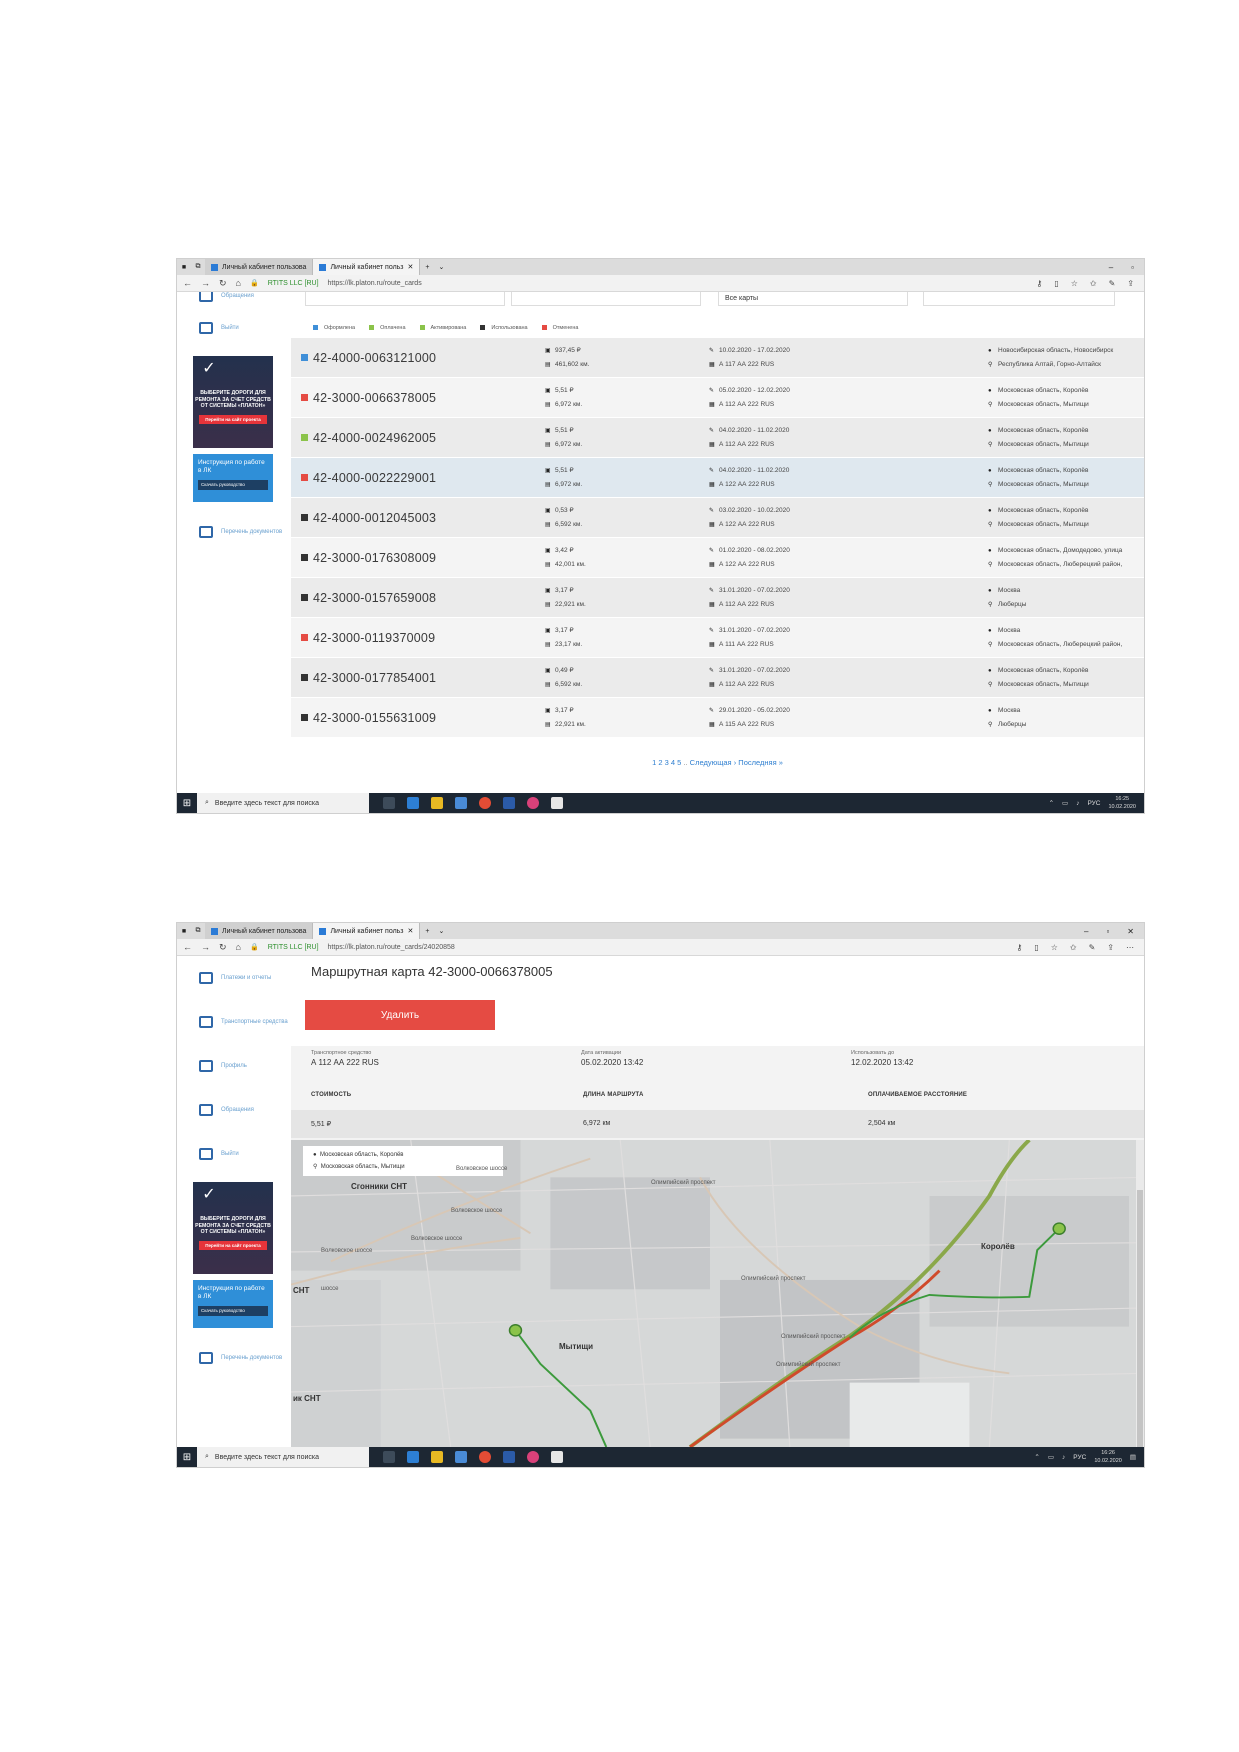 Image resolution: width=1239 pixels, height=1752 pixels. Describe the element at coordinates (1140, 1318) in the screenshot. I see `scrollbar-thumb` at that location.